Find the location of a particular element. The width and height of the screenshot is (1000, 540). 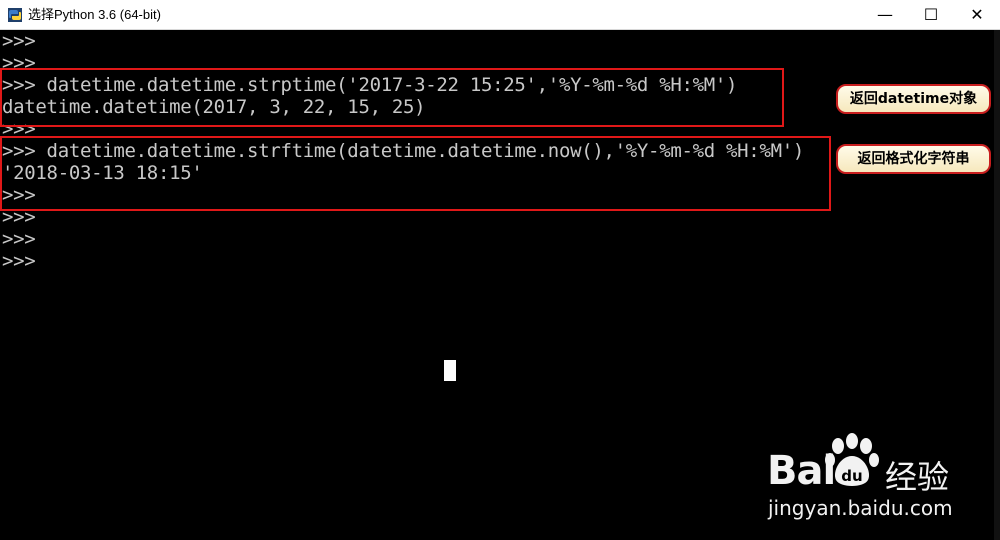

close-button: ✕ is located at coordinates (977, 15).